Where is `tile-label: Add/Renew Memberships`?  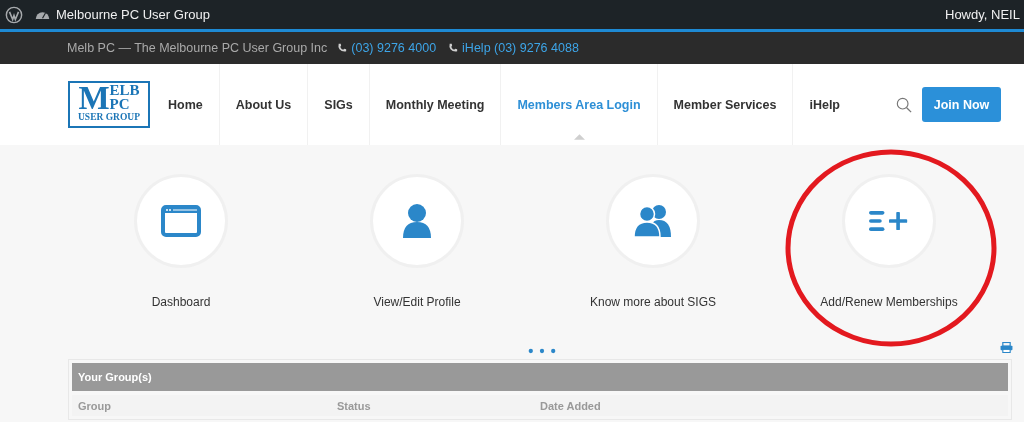
tile-label: Add/Renew Memberships is located at coordinates (889, 302).